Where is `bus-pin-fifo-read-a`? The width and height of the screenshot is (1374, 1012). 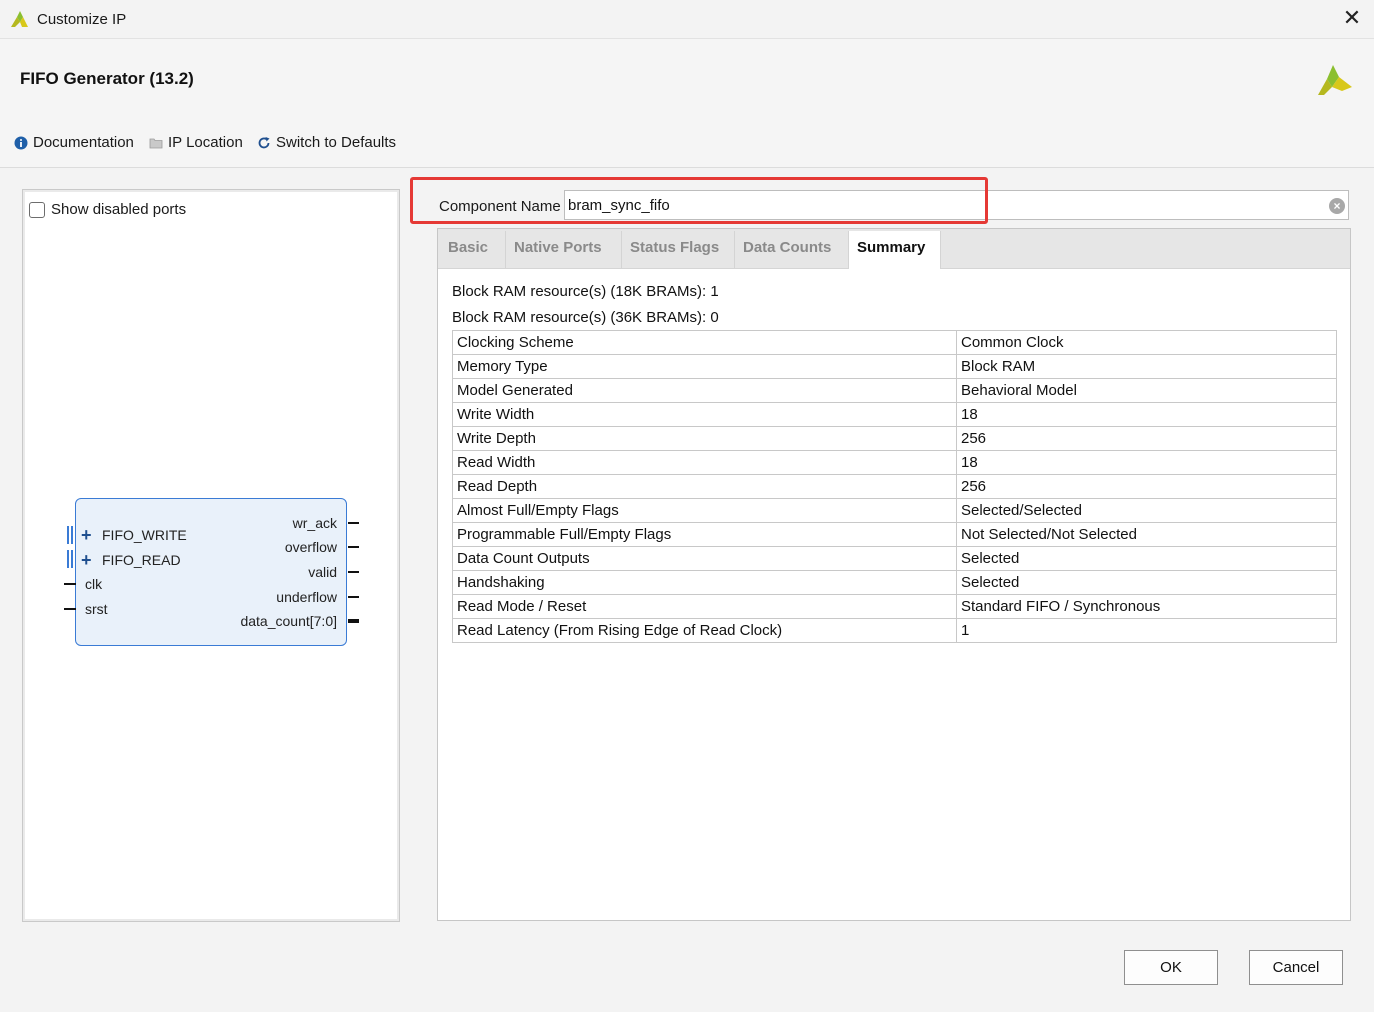
bus-pin-fifo-read-a is located at coordinates (68, 559).